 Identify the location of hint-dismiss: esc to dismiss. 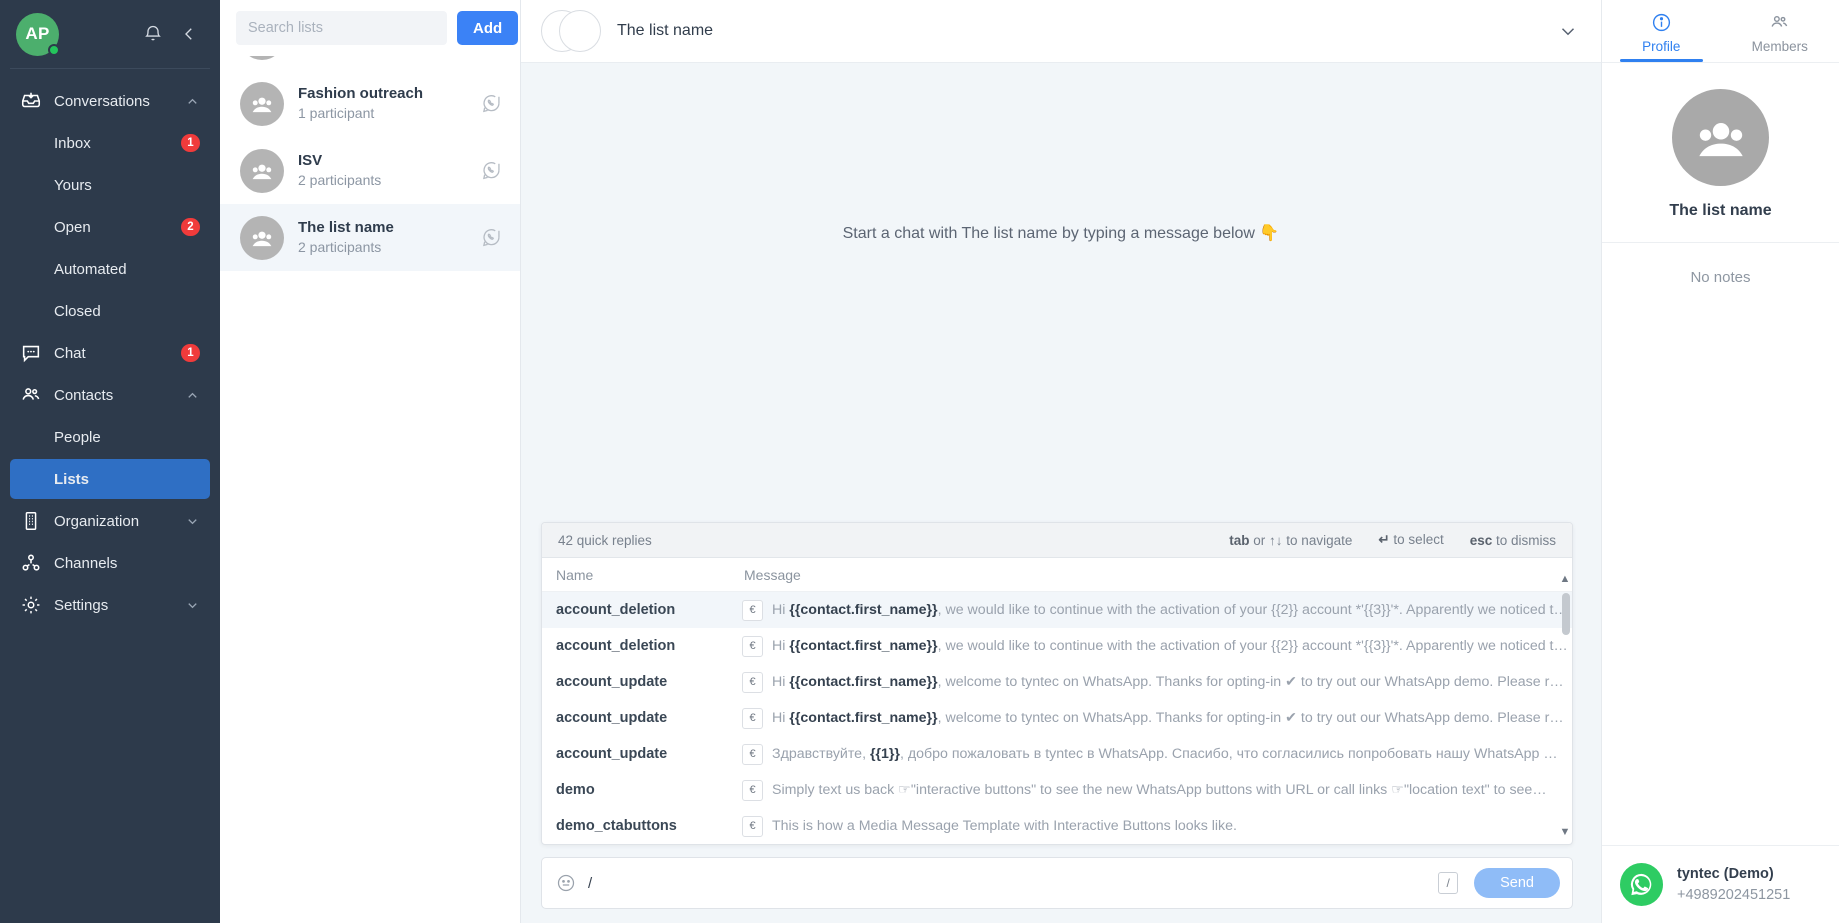
(1513, 540).